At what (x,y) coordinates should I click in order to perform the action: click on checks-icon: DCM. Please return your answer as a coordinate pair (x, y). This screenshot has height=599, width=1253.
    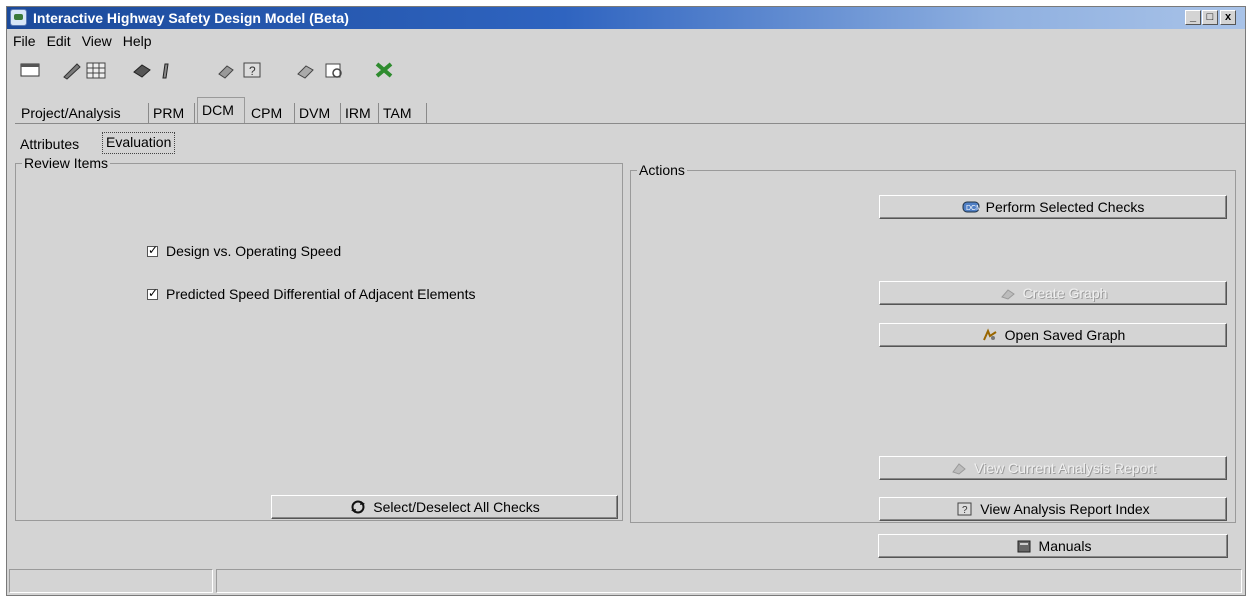
    Looking at the image, I should click on (971, 207).